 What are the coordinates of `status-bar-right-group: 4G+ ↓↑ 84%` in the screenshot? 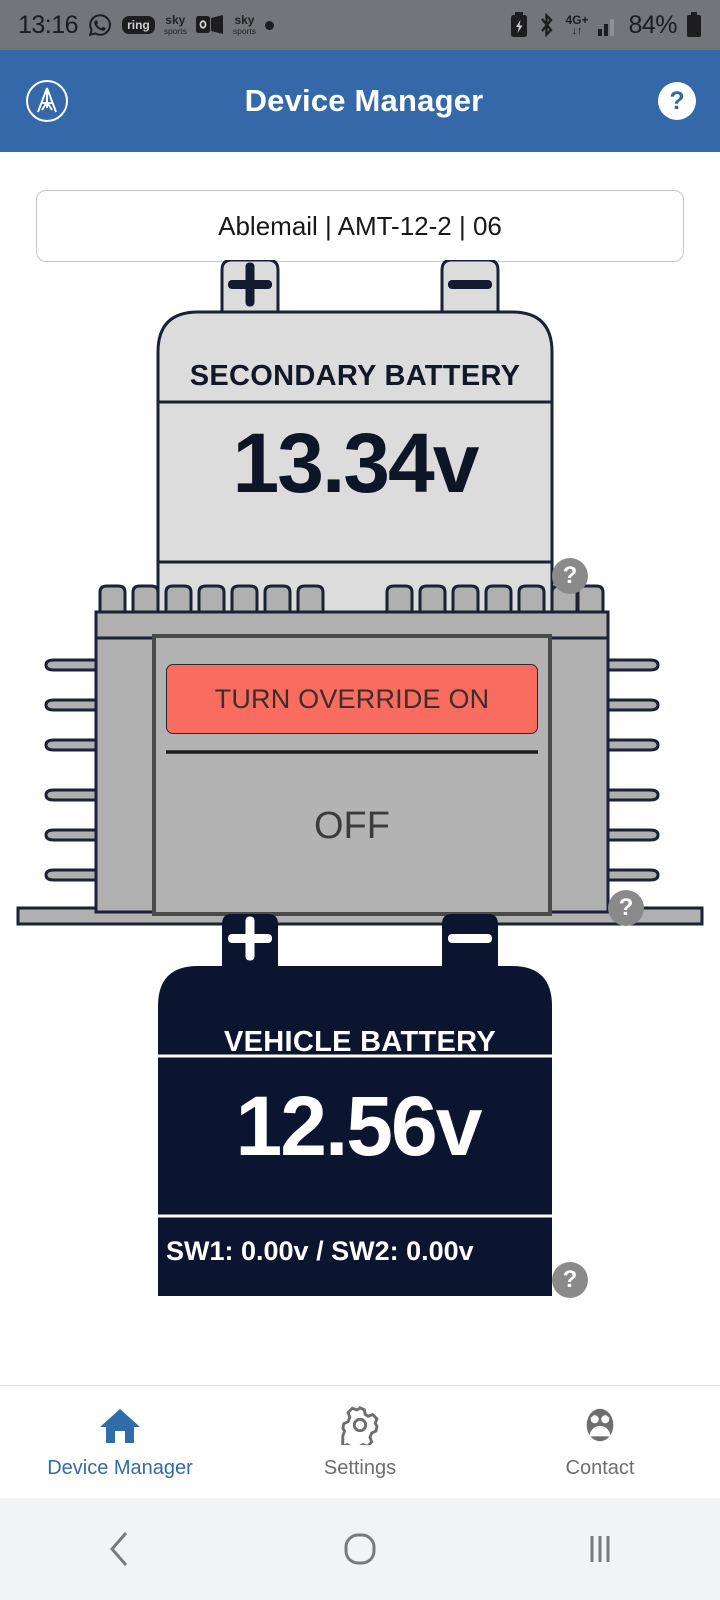 It's located at (606, 25).